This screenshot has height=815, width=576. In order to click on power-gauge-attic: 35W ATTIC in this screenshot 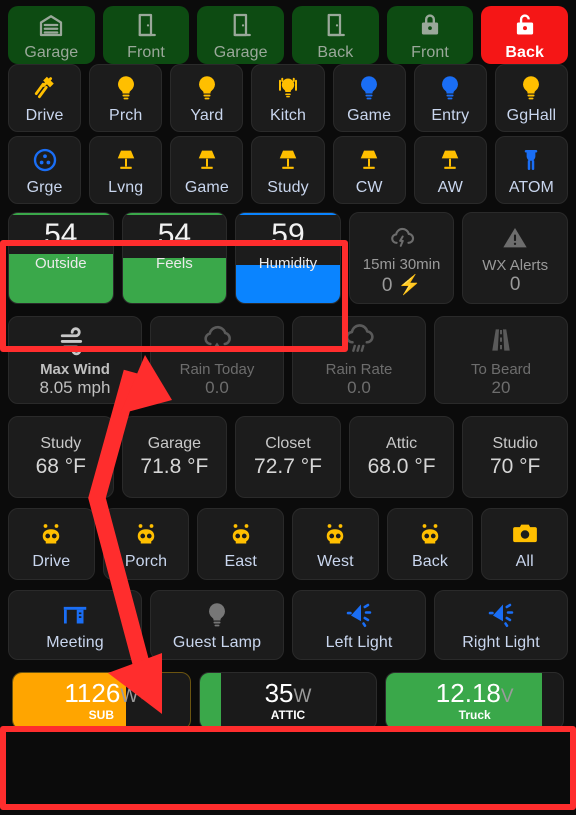, I will do `click(288, 701)`.